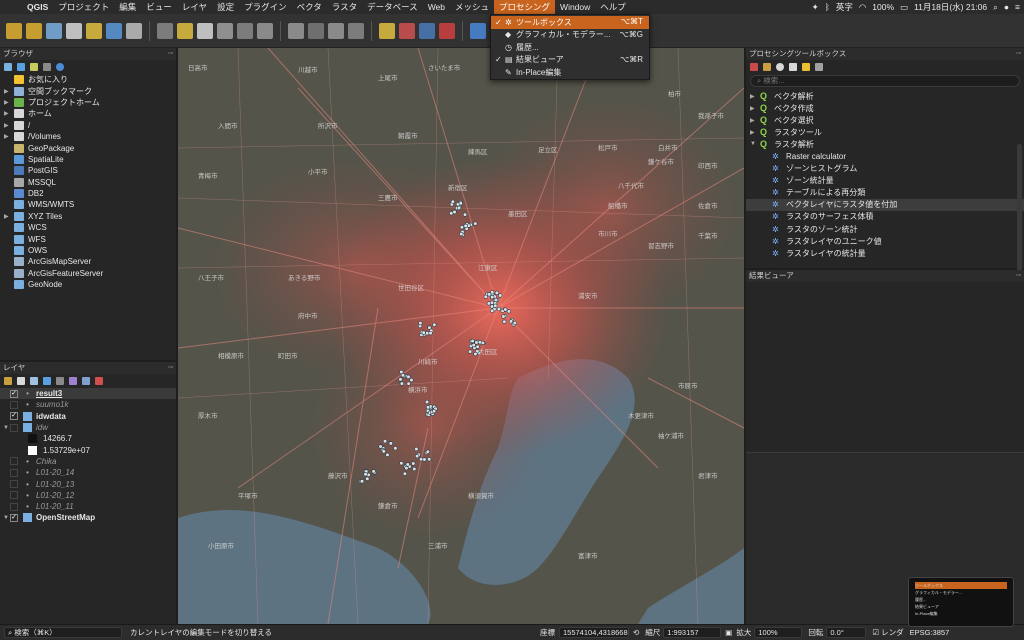 This screenshot has width=1024, height=640. Describe the element at coordinates (392, 7) in the screenshot. I see `menu-8: データベース` at that location.